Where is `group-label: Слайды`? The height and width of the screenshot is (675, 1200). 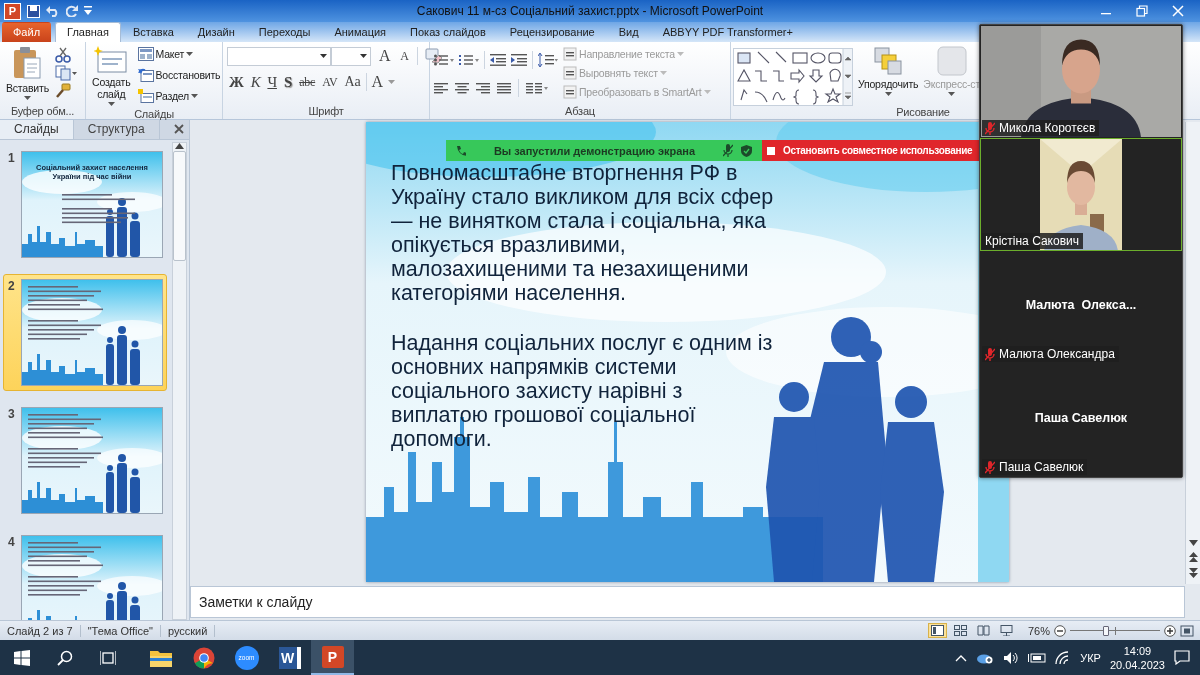 group-label: Слайды is located at coordinates (154, 114).